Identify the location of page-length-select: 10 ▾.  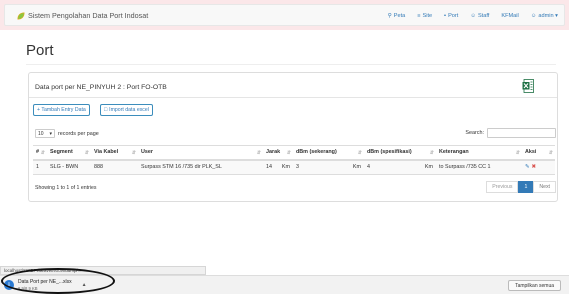
(45, 133).